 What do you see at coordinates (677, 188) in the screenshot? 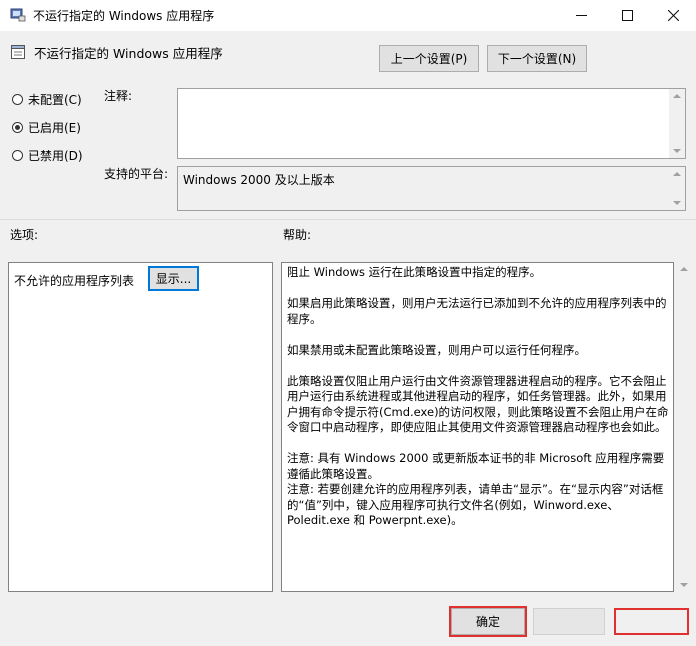
I see `platform-scrollbar` at bounding box center [677, 188].